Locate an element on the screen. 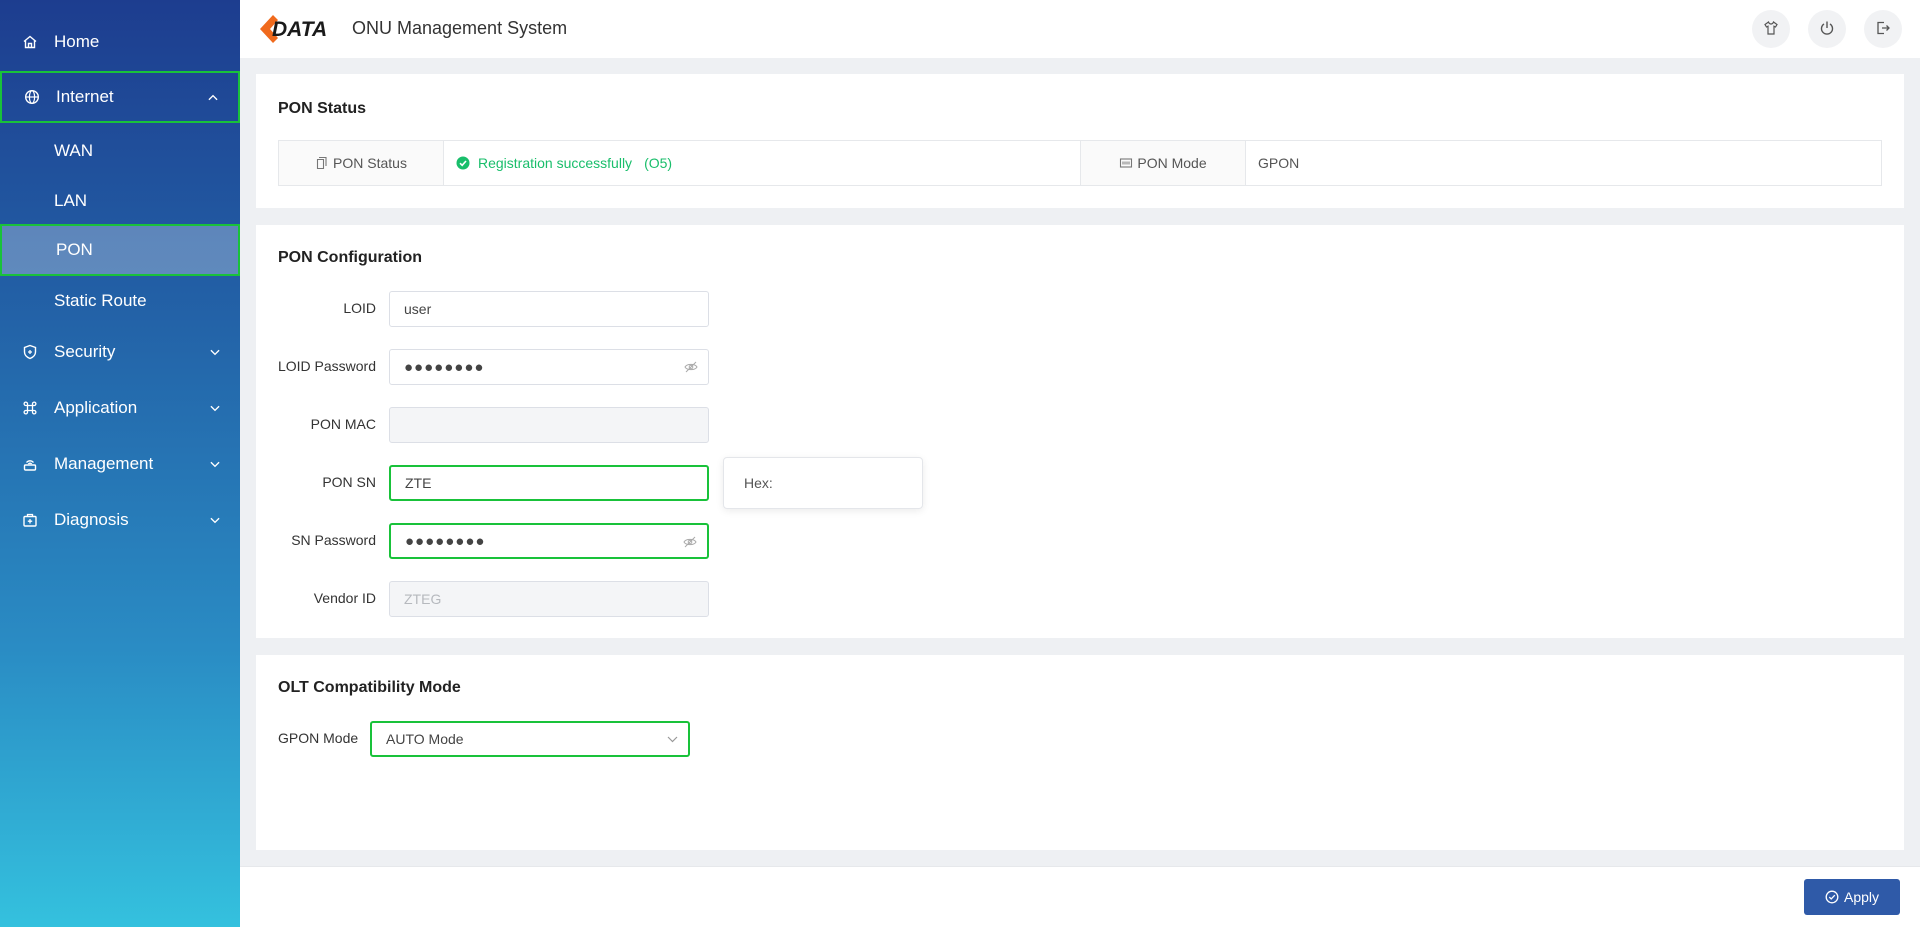 The width and height of the screenshot is (1920, 927). document-icon is located at coordinates (322, 163).